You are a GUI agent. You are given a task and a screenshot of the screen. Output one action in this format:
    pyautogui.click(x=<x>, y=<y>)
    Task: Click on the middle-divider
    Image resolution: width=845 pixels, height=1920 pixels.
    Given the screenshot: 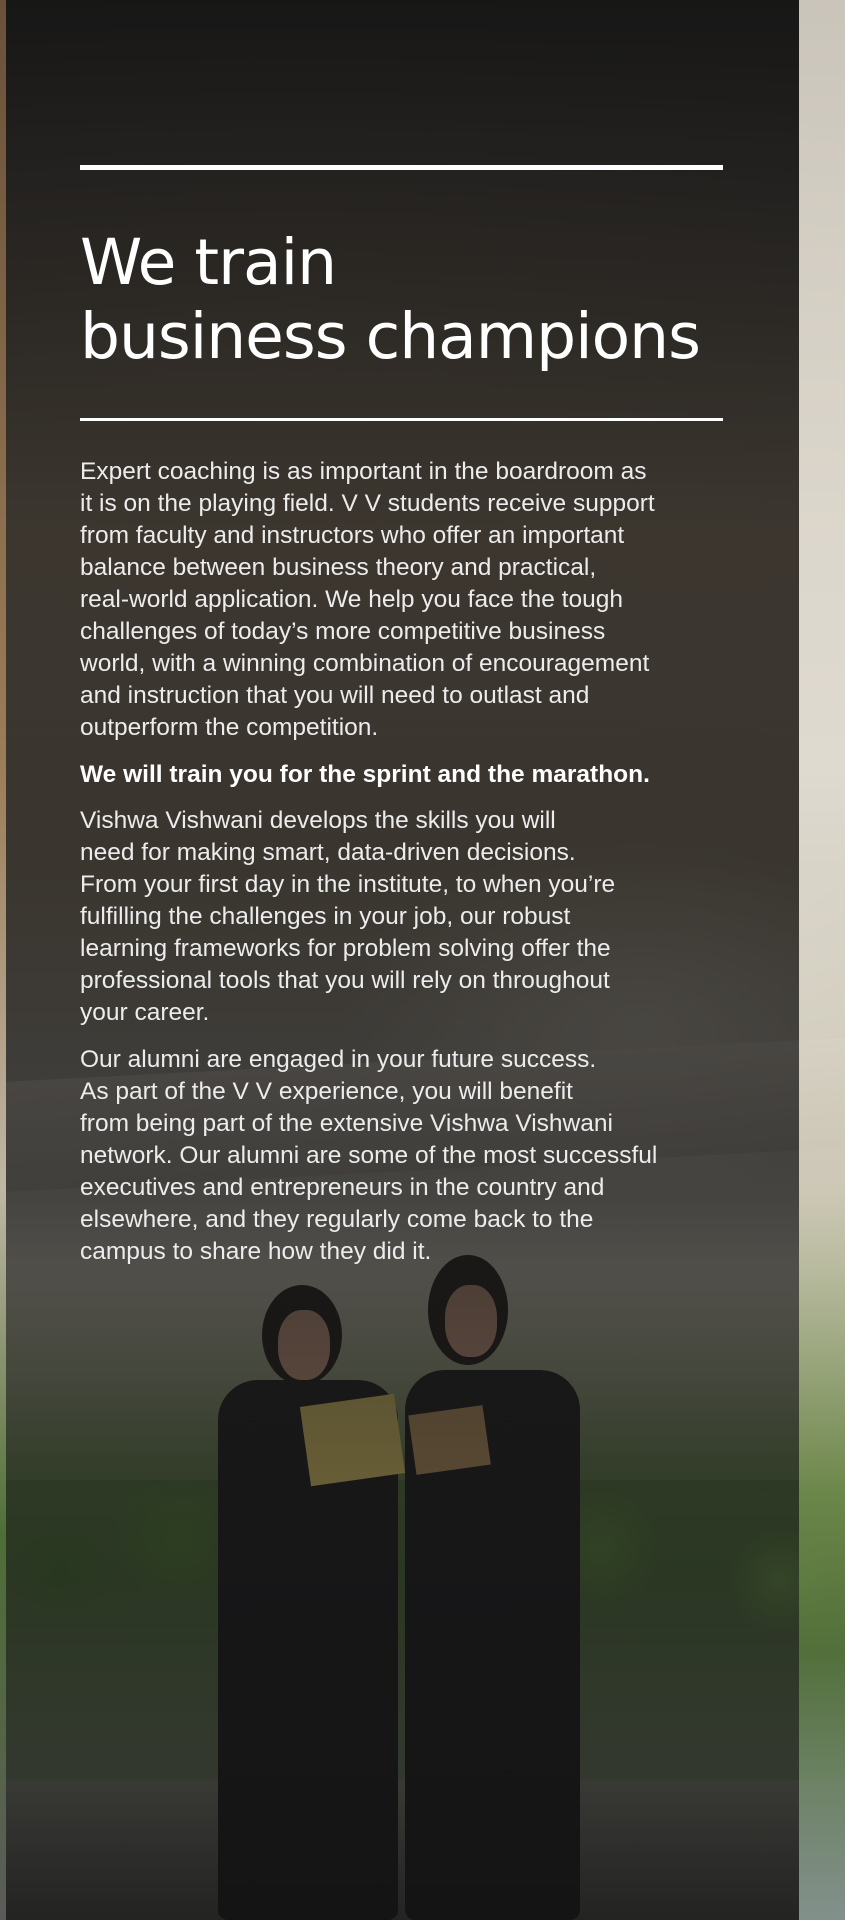 What is the action you would take?
    pyautogui.click(x=401, y=419)
    